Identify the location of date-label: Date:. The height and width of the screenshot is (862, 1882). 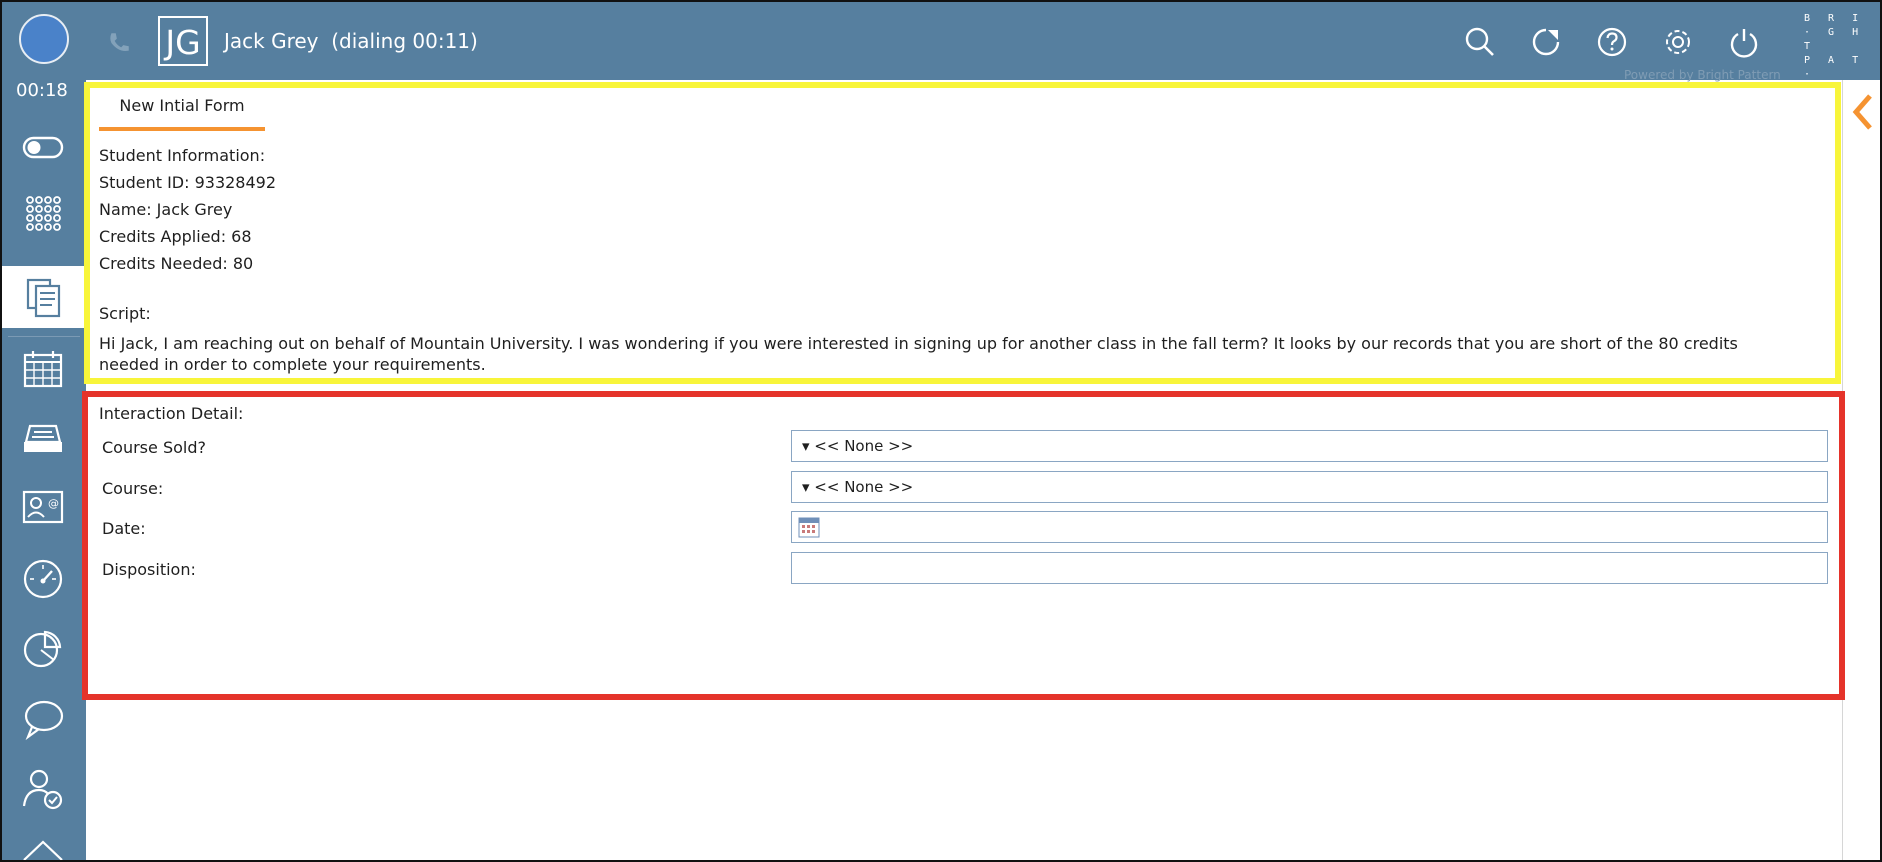
(124, 528).